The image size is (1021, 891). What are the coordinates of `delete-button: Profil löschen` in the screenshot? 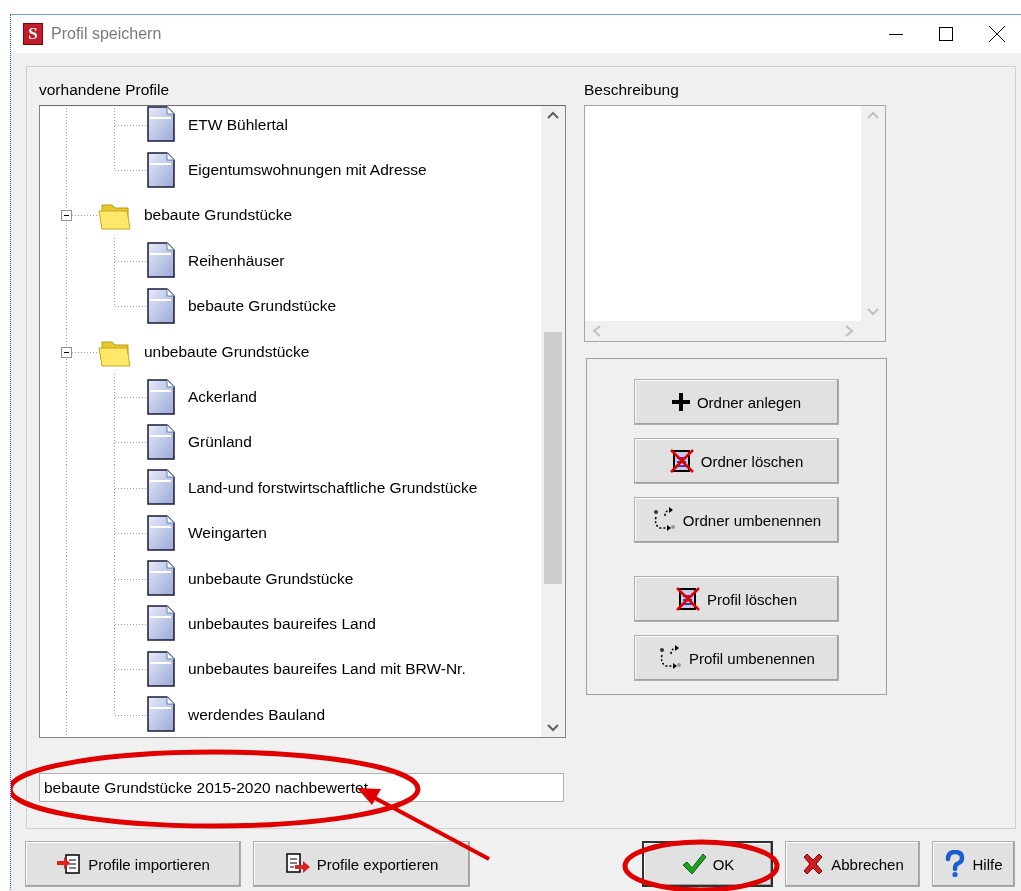 It's located at (736, 599).